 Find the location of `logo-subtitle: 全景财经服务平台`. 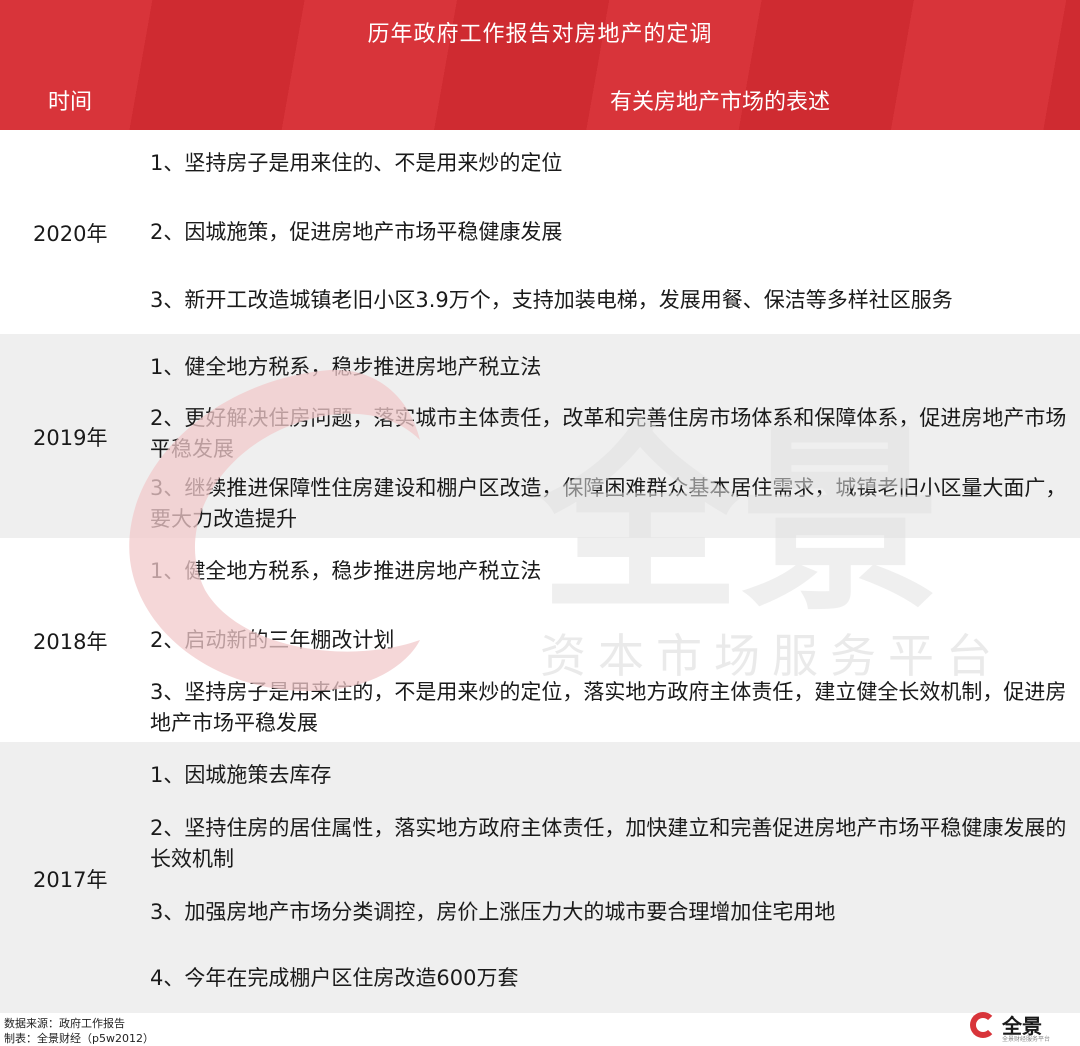

logo-subtitle: 全景财经服务平台 is located at coordinates (1026, 1039).